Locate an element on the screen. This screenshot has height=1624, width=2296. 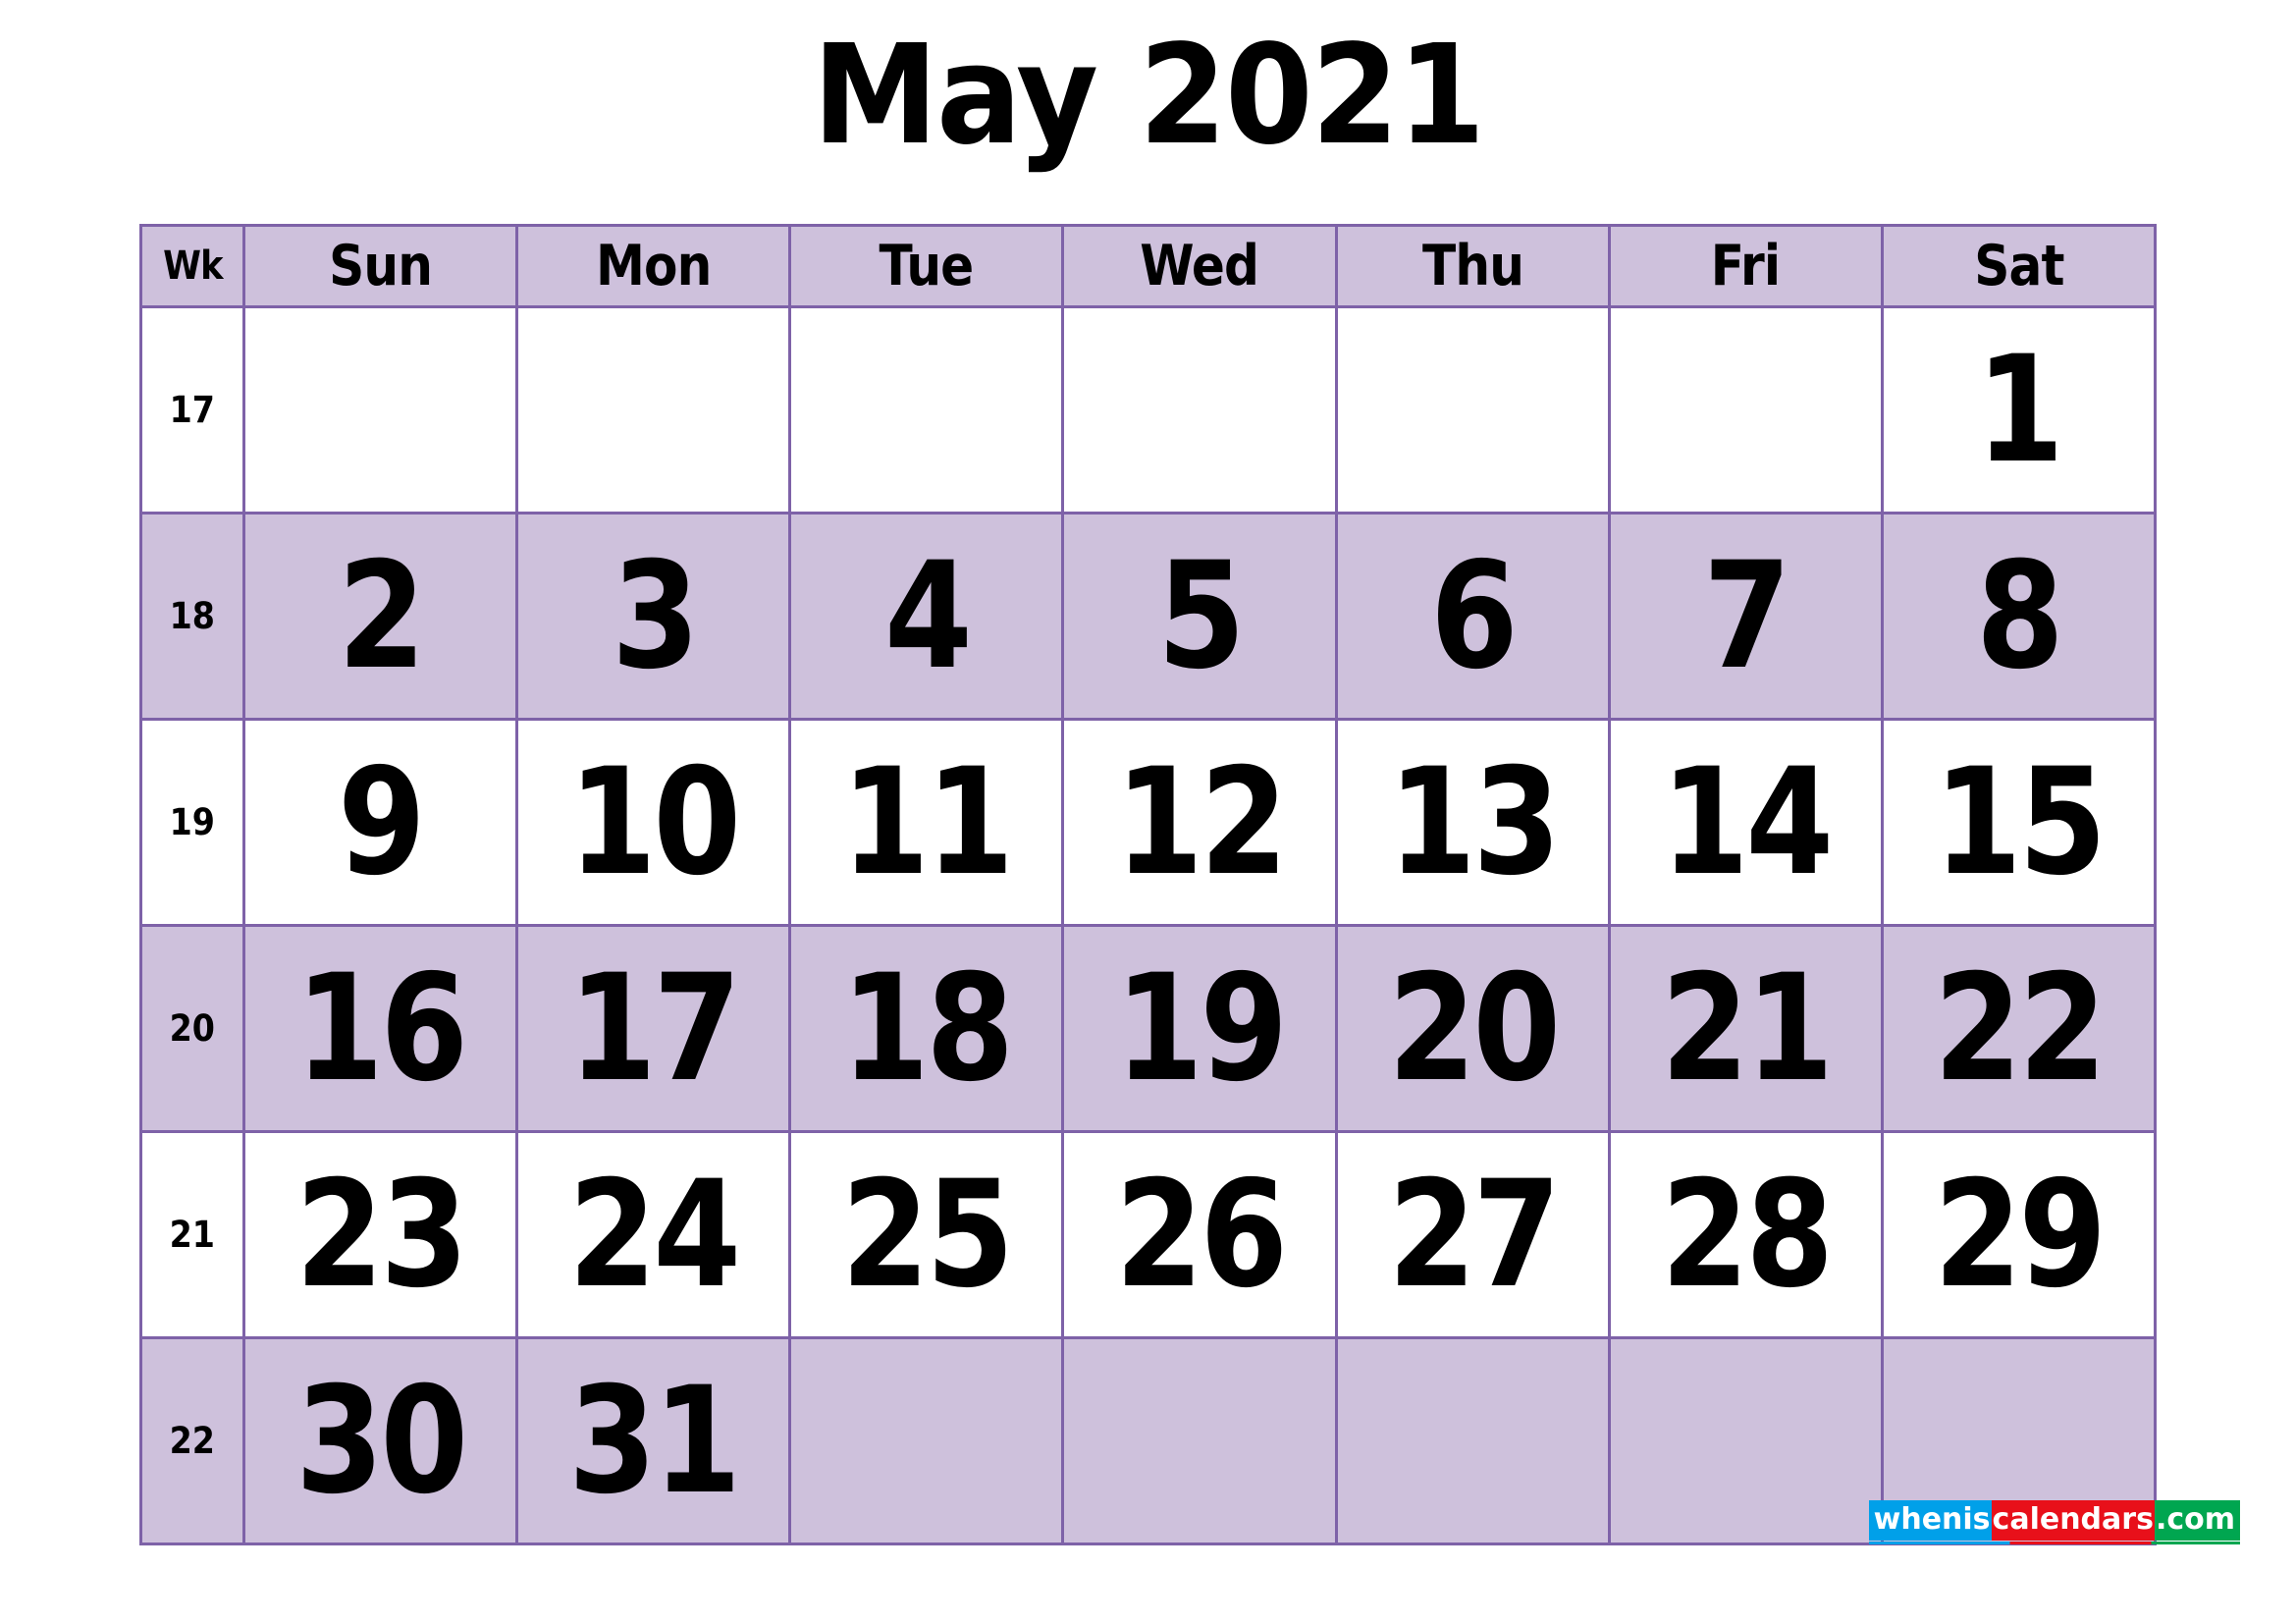
day-cell: 19 is located at coordinates (1199, 1028).